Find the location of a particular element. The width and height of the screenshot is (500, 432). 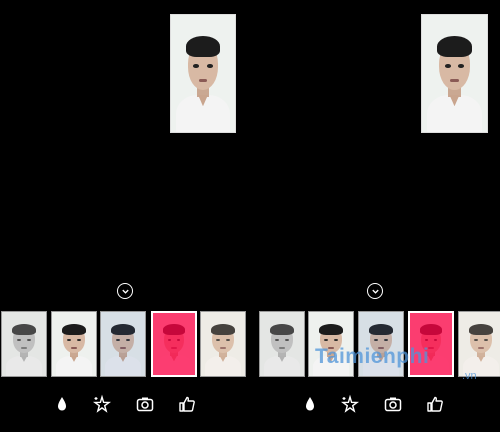

filter-strip is located at coordinates (126, 344).